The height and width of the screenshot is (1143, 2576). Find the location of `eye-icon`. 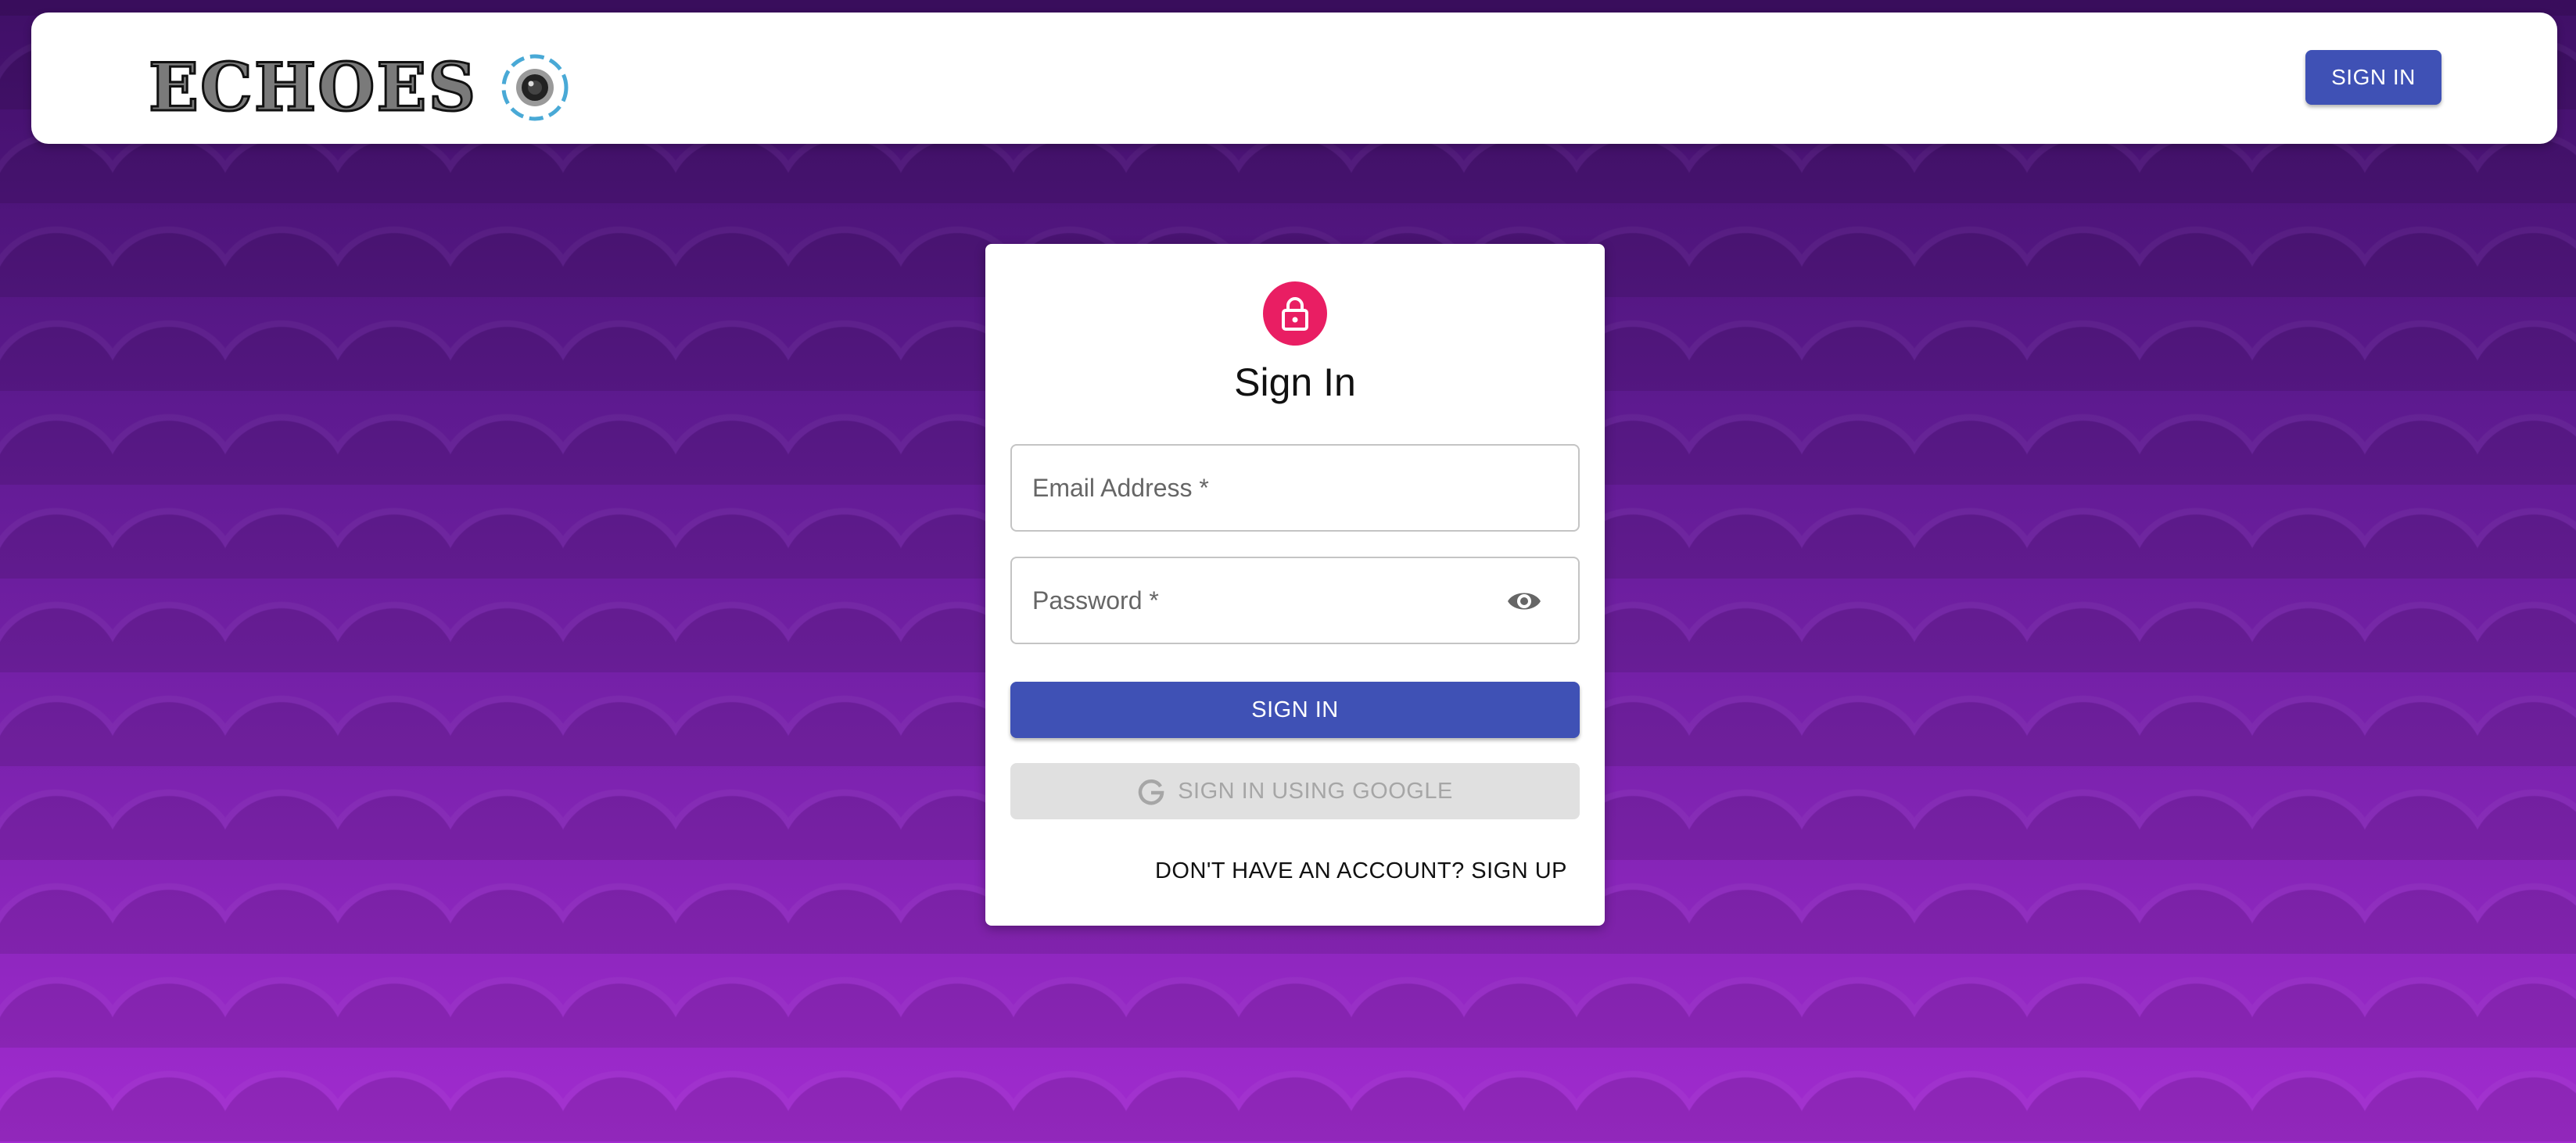

eye-icon is located at coordinates (1524, 601).